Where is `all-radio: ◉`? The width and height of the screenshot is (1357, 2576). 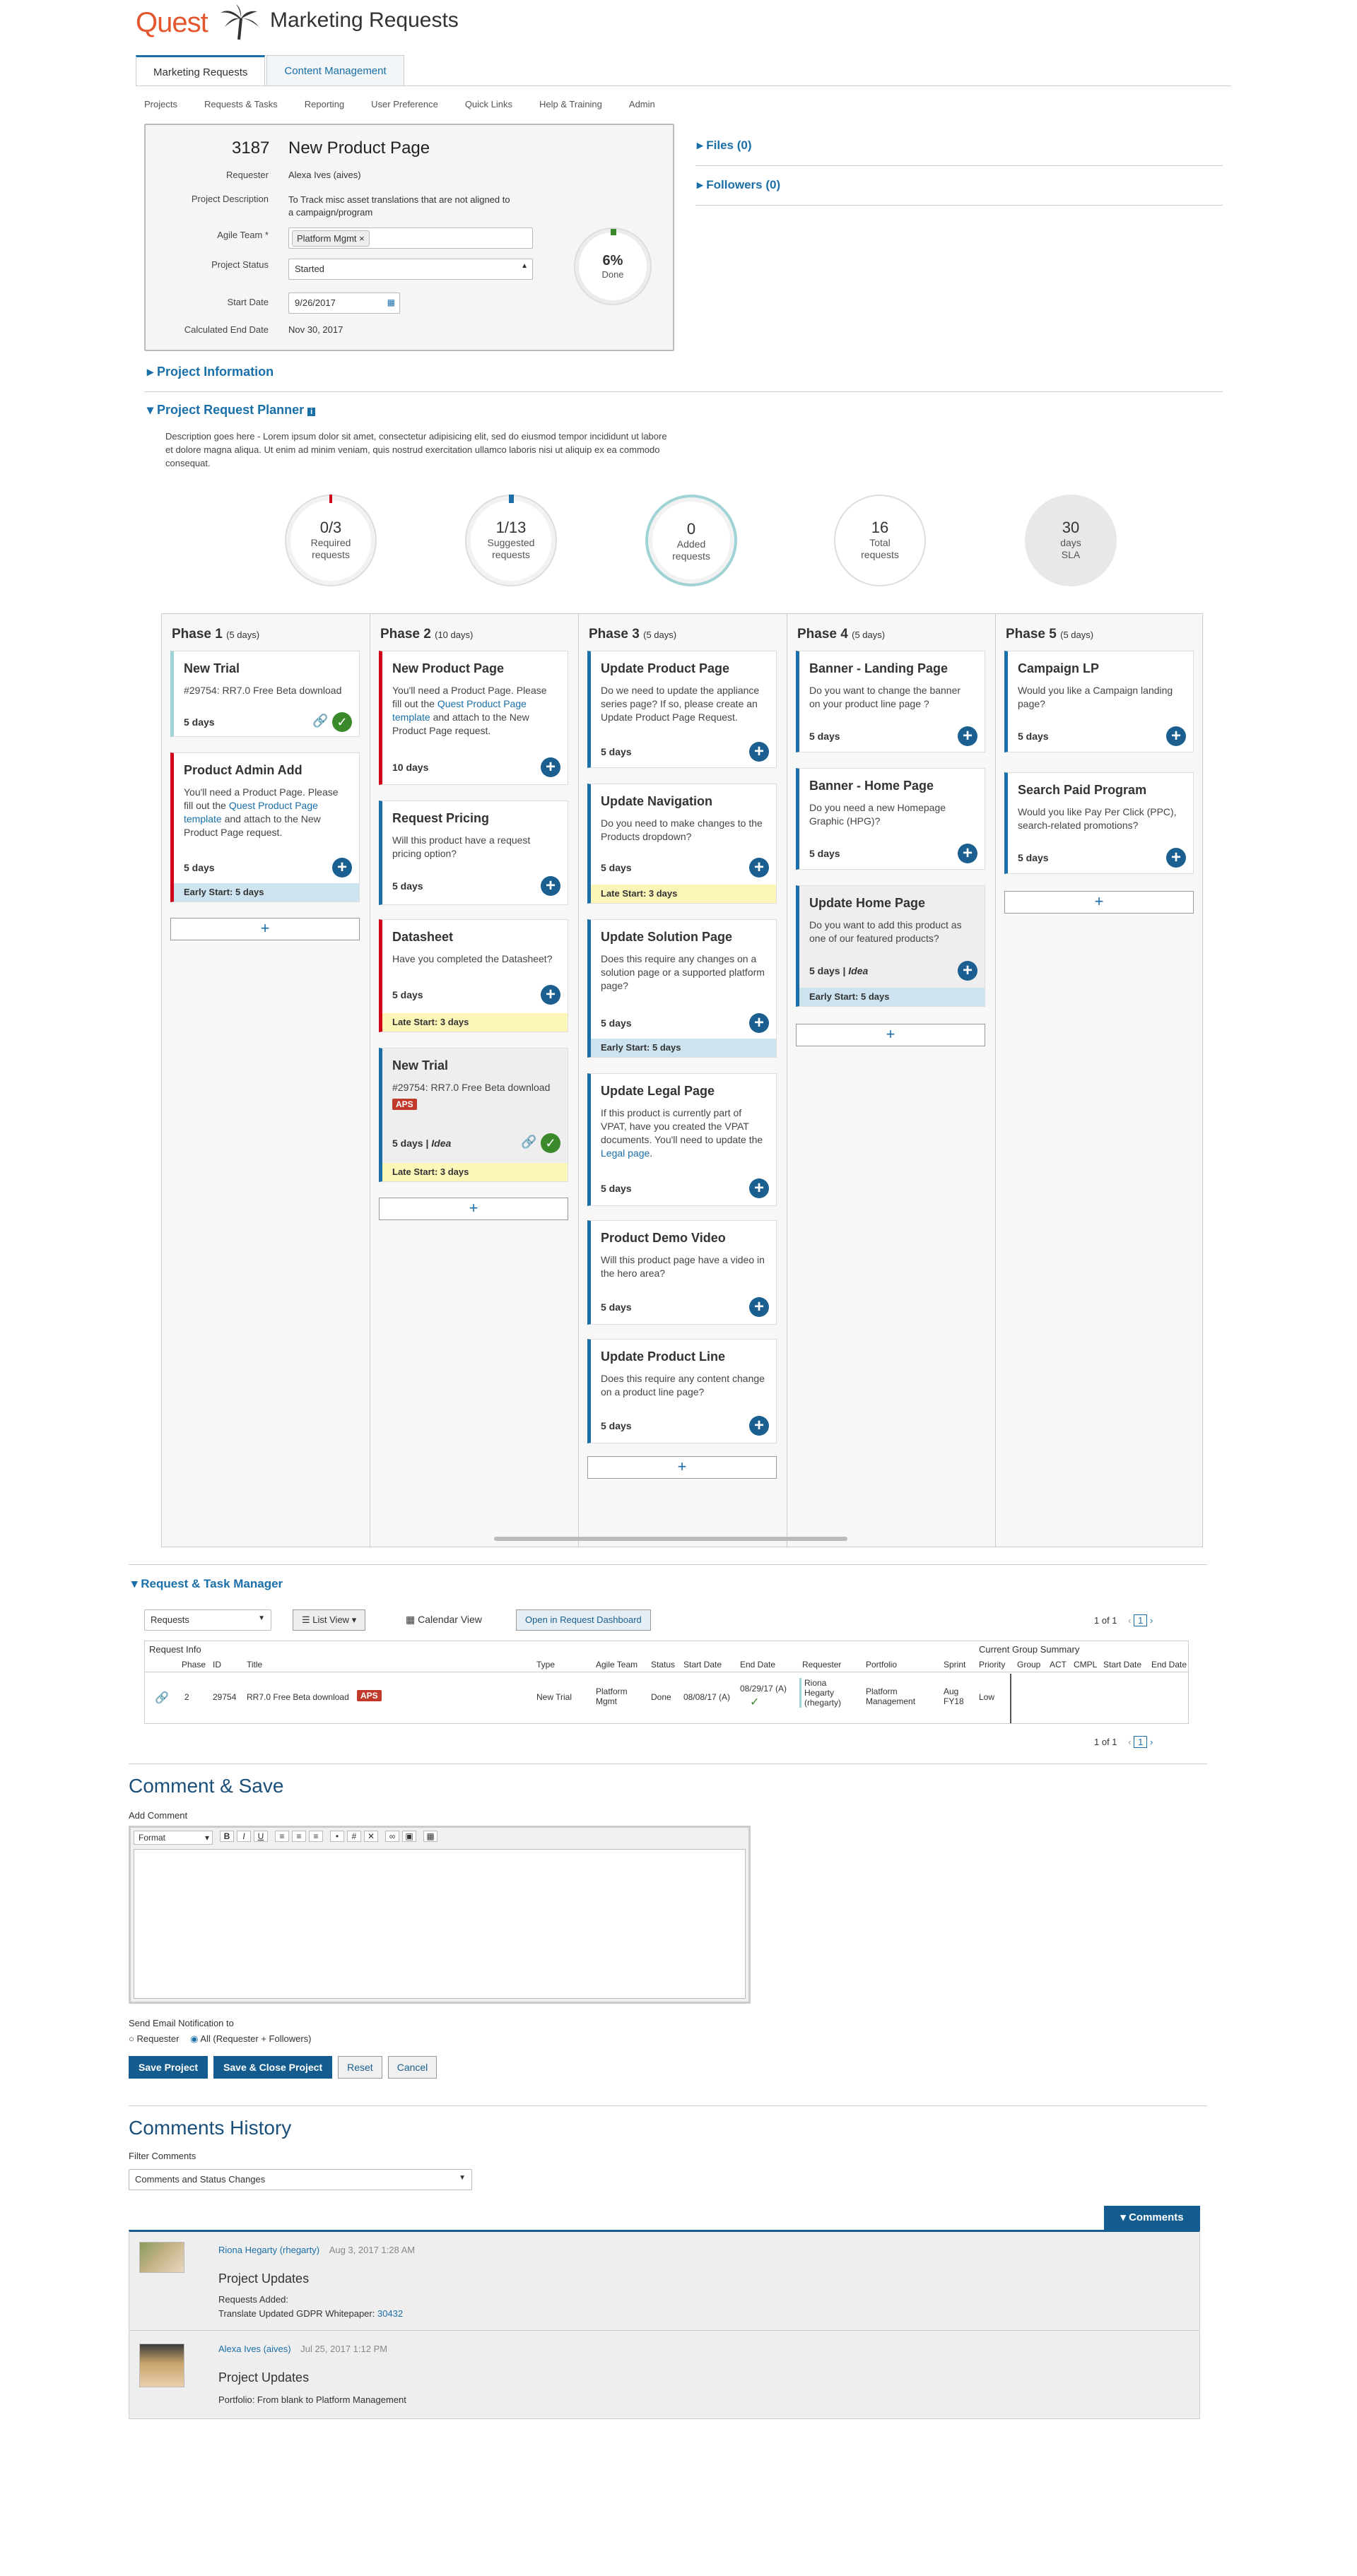 all-radio: ◉ is located at coordinates (194, 2038).